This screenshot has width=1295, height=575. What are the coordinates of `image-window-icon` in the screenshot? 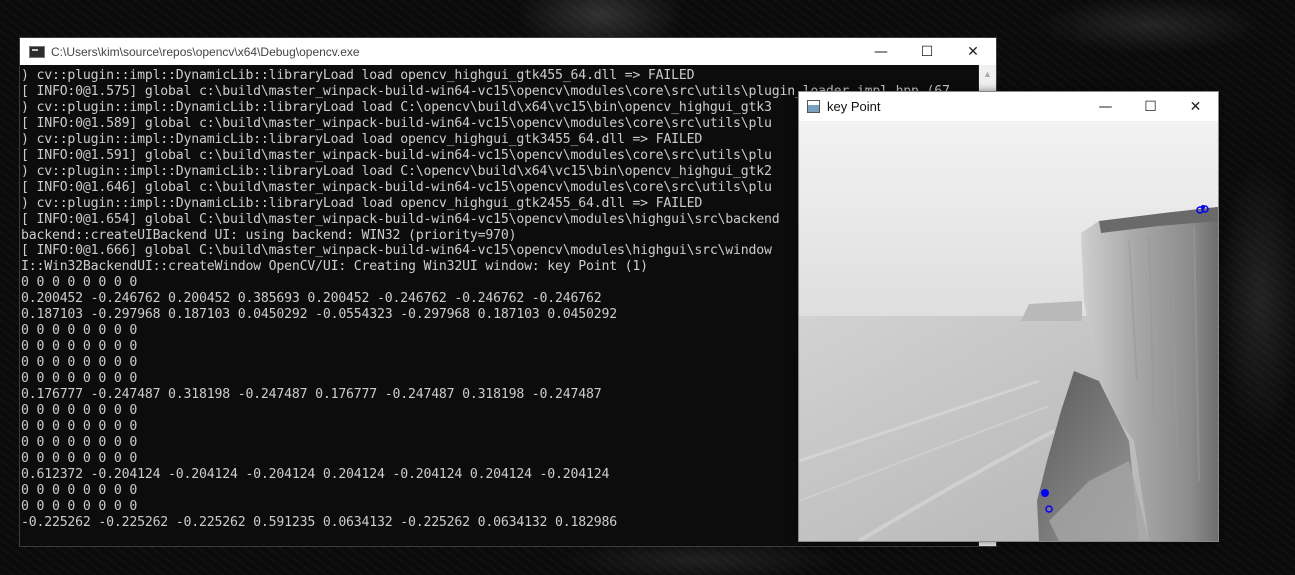 It's located at (813, 106).